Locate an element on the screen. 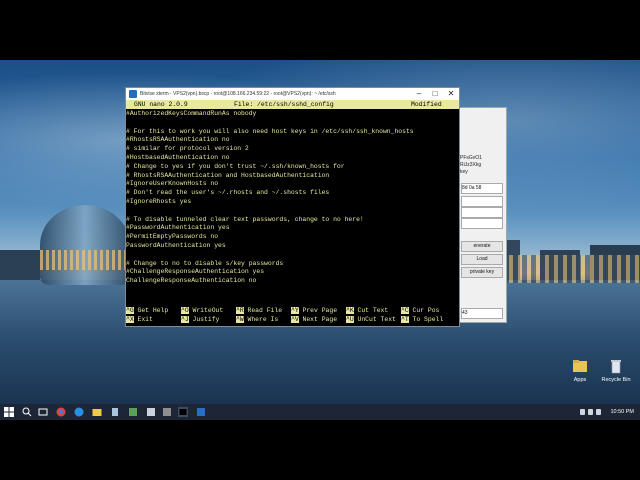 The width and height of the screenshot is (640, 480). terminal-line: # similar for protocol version 2 is located at coordinates (187, 149).